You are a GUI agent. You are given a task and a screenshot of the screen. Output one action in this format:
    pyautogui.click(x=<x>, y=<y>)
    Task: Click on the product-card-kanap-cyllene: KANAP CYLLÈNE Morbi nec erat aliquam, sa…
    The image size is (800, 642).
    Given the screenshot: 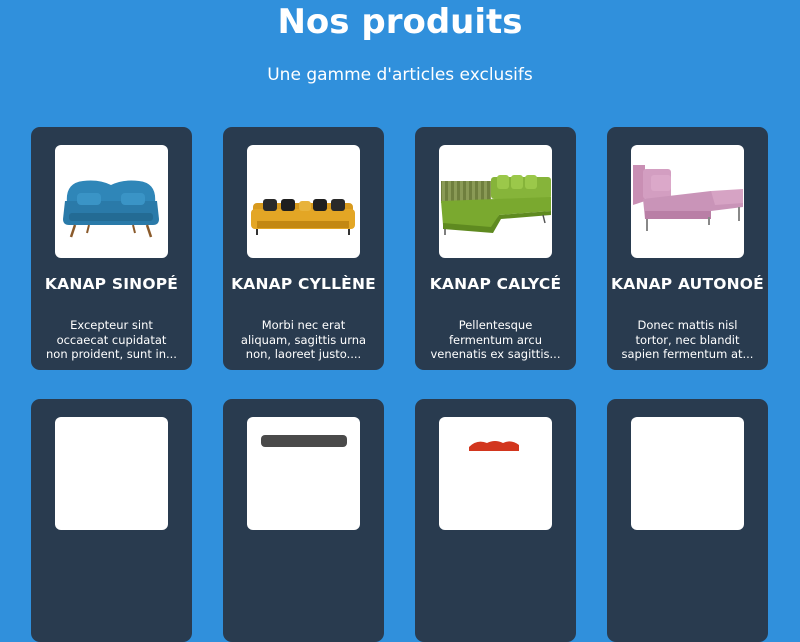 What is the action you would take?
    pyautogui.click(x=303, y=248)
    